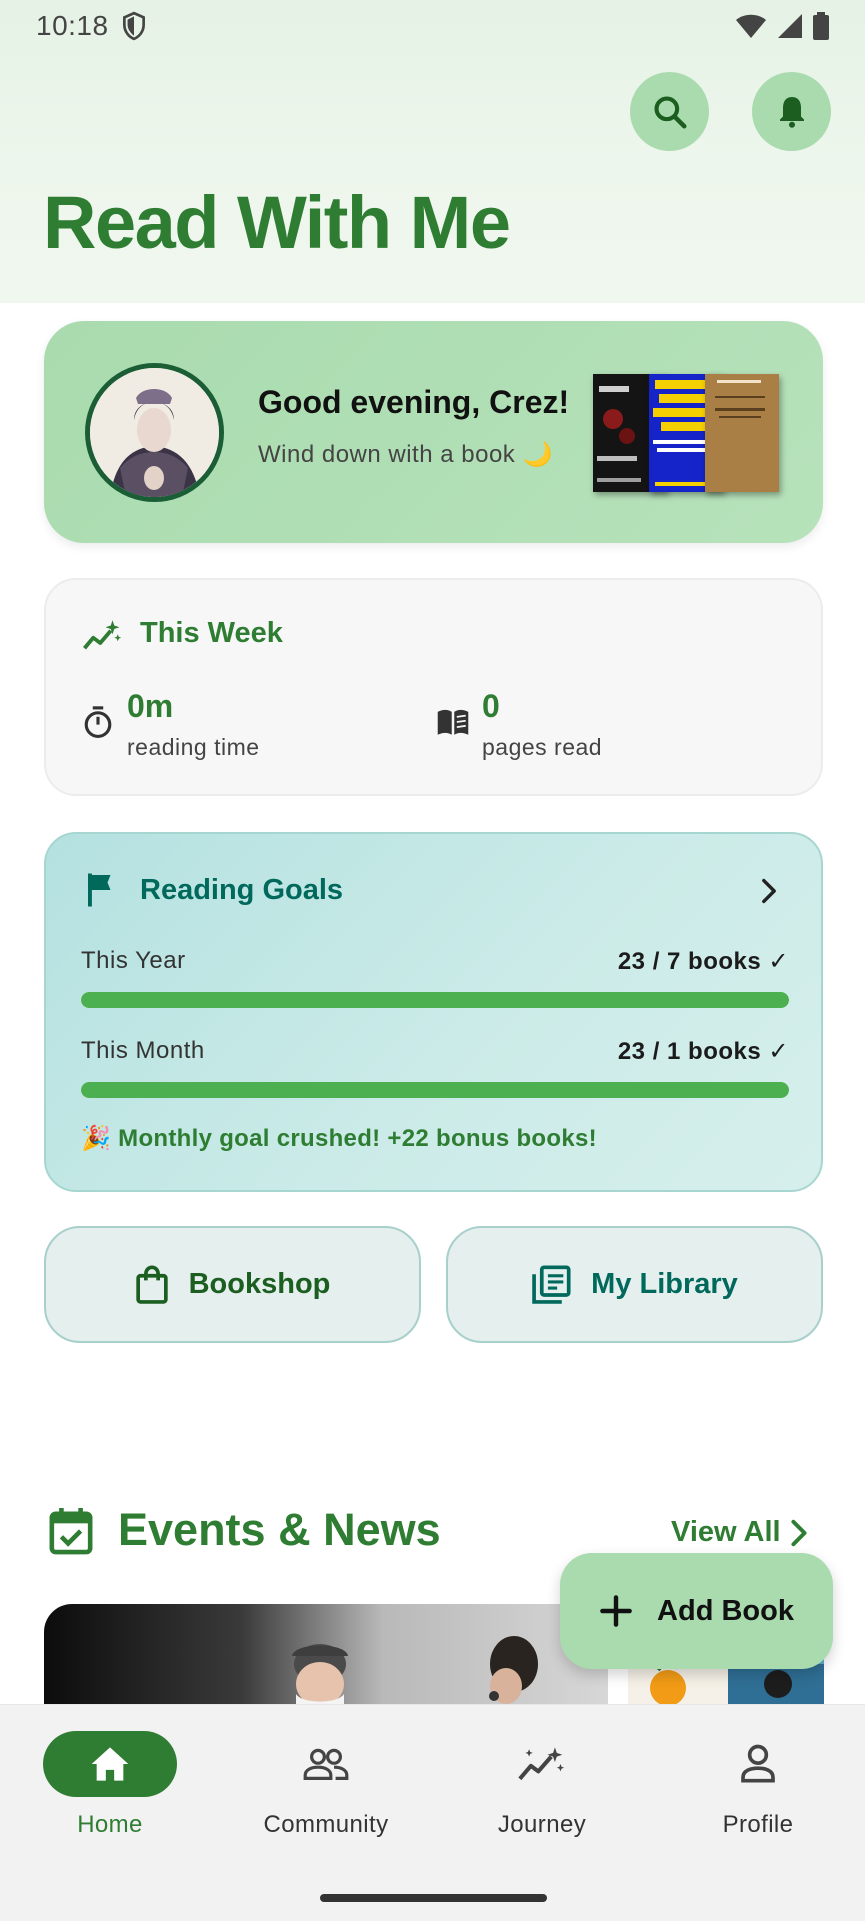  I want to click on add-book-button: Add Book, so click(696, 1611).